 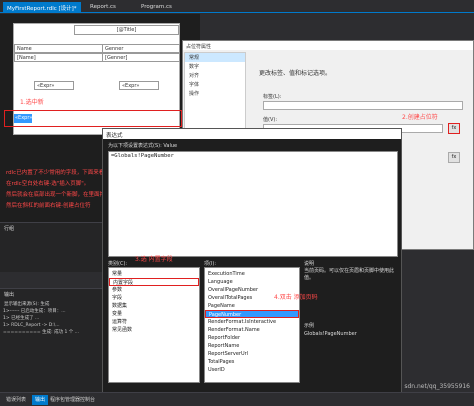 I want to click on prop-header-text: 更改标签、值和标记选项。, so click(x=295, y=73).